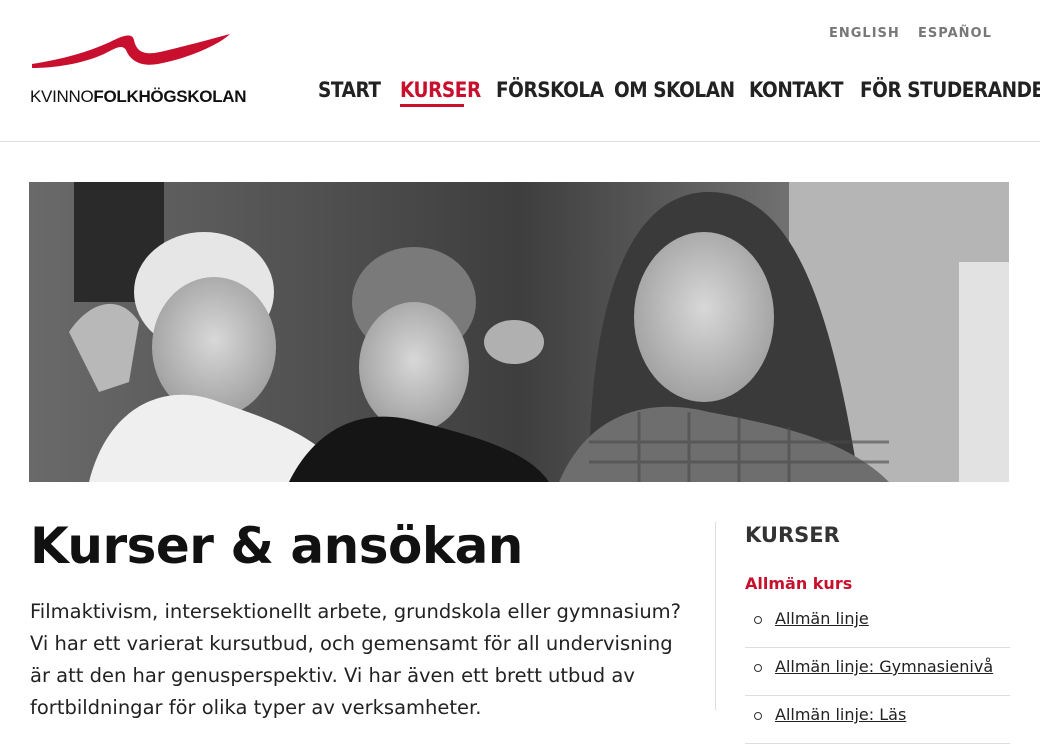  I want to click on nav-forskola: FÖRSKOLA, so click(550, 90).